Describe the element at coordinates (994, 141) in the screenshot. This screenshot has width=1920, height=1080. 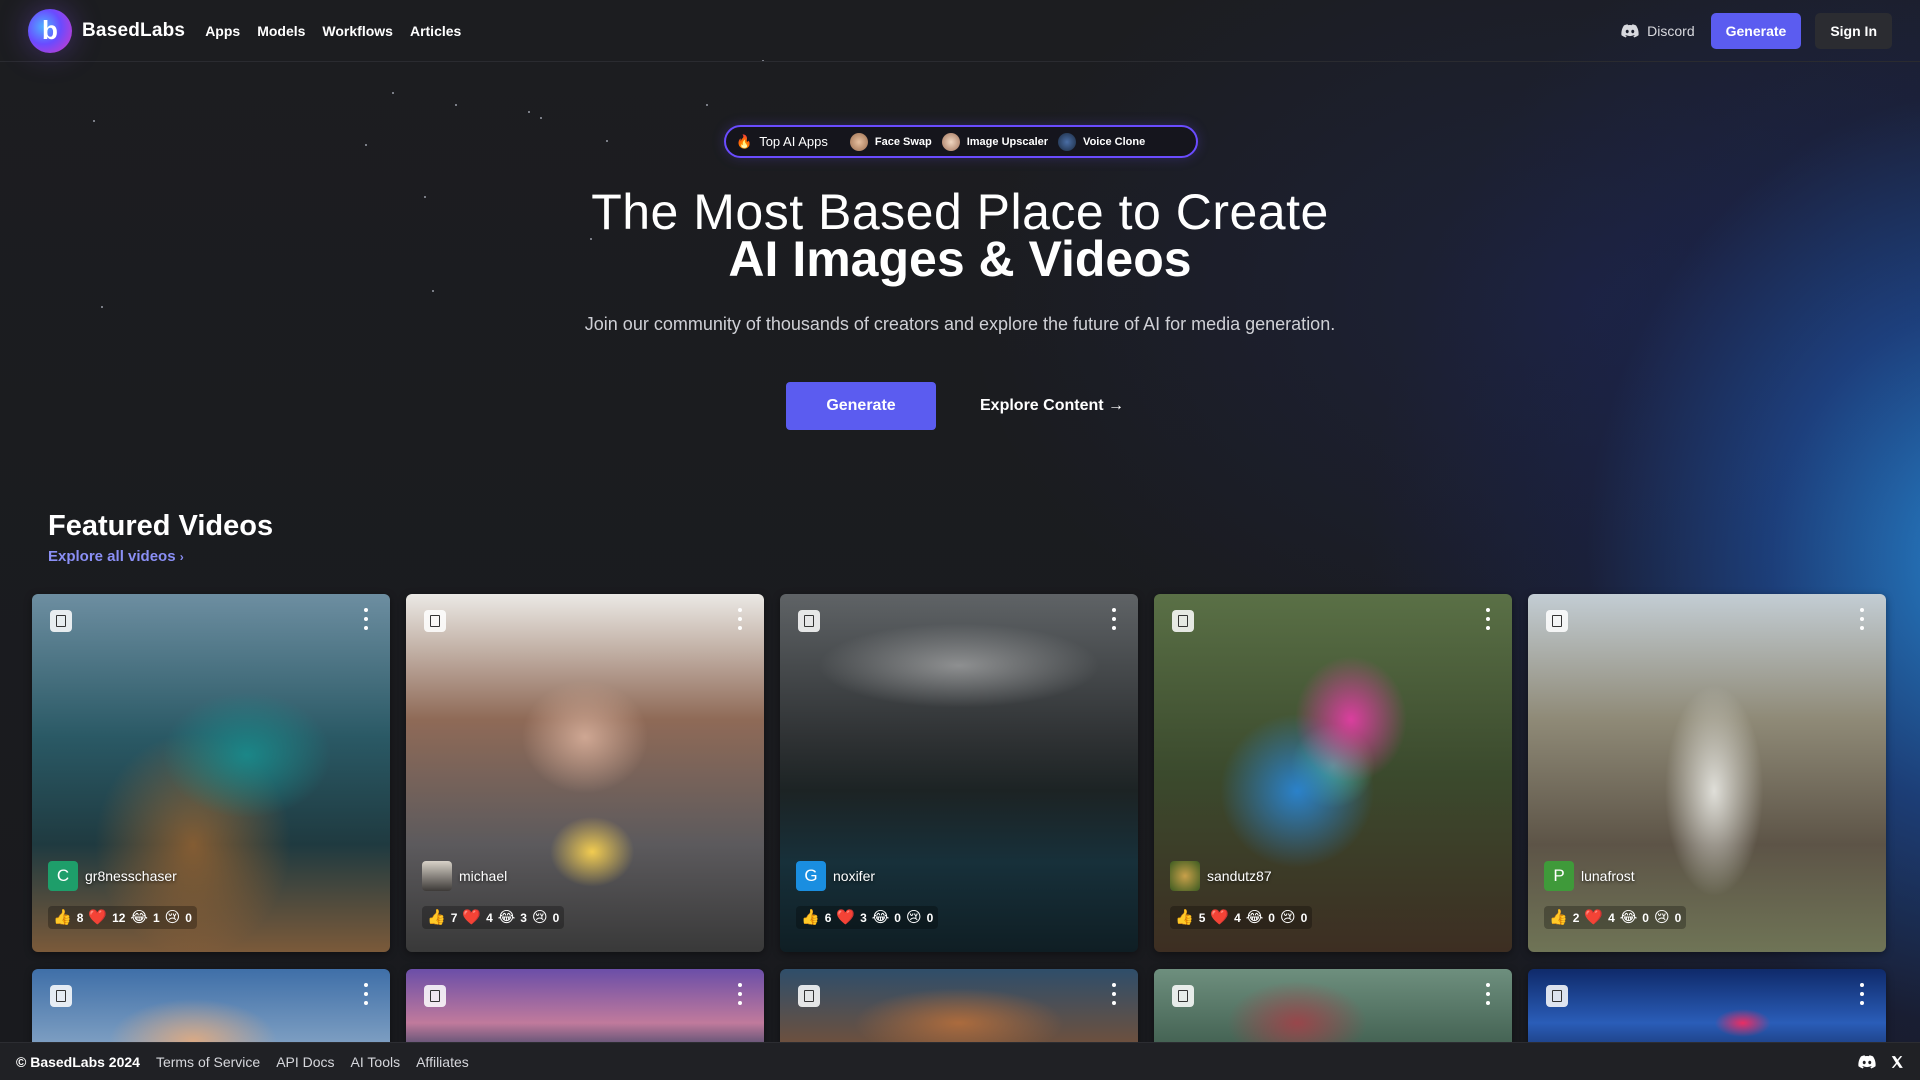
I see `app-image-upscaler: Image Upscaler` at that location.